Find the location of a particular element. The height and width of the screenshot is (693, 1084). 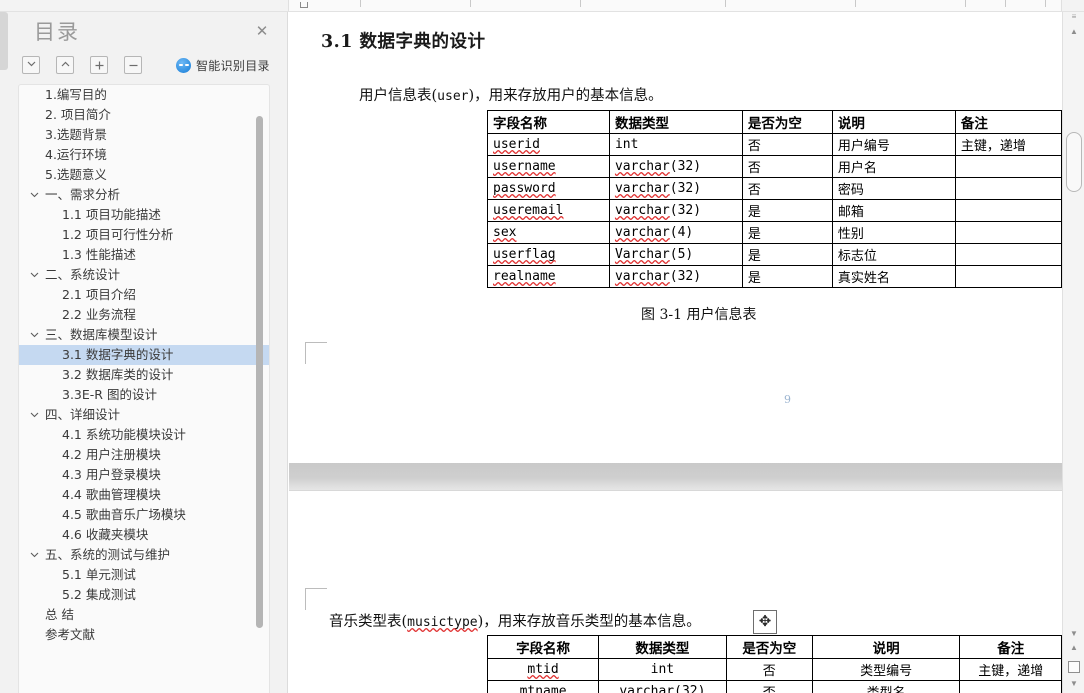

table-cell: 类型编号 is located at coordinates (886, 669).